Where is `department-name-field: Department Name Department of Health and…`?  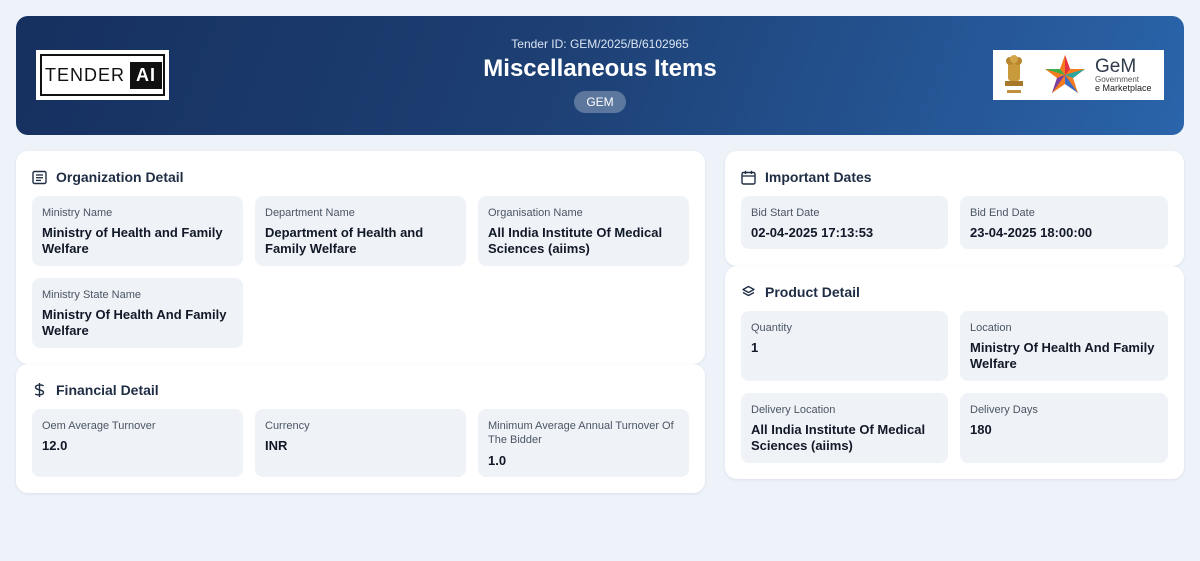
department-name-field: Department Name Department of Health and… is located at coordinates (360, 231).